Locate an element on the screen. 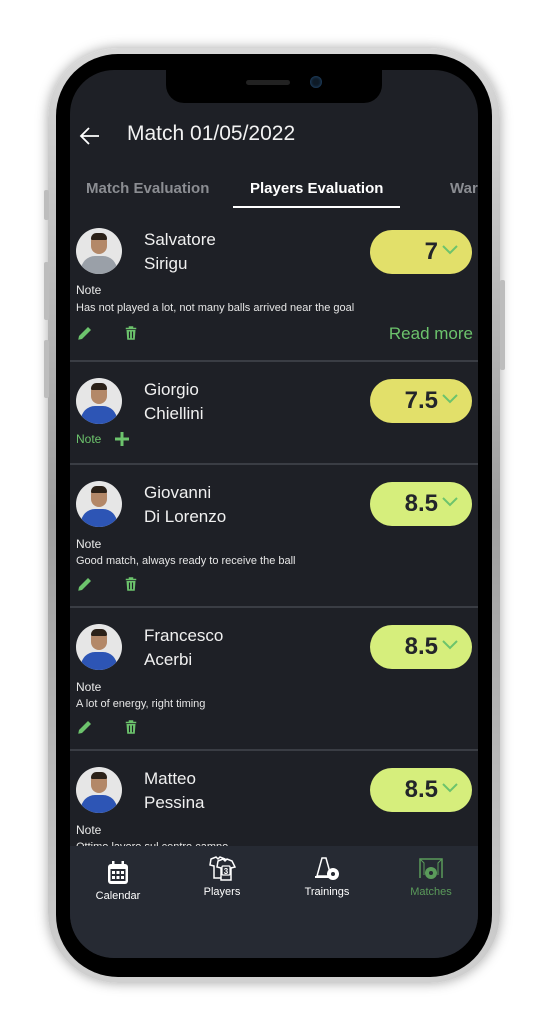 The image size is (551, 1019). nav-label: Players is located at coordinates (222, 892).